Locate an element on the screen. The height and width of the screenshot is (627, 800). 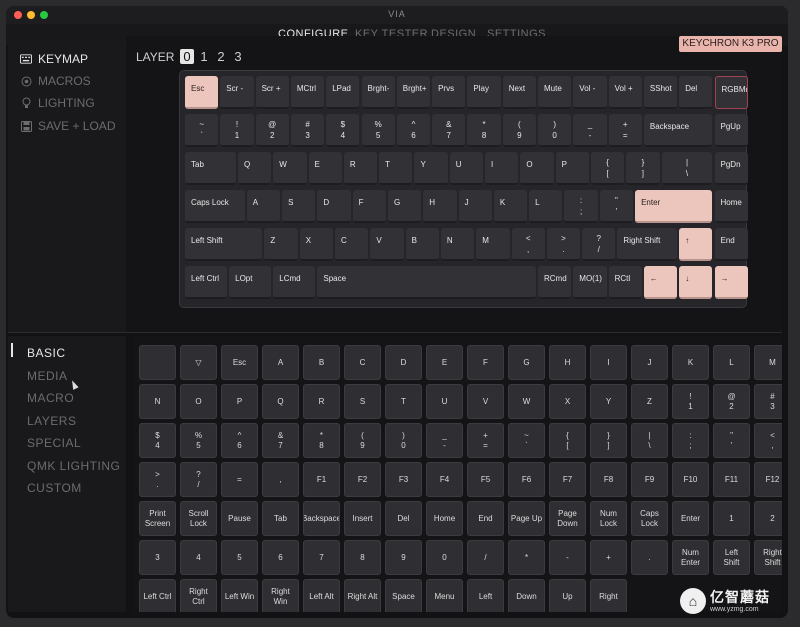
keyboard-key: I is located at coordinates (502, 168).